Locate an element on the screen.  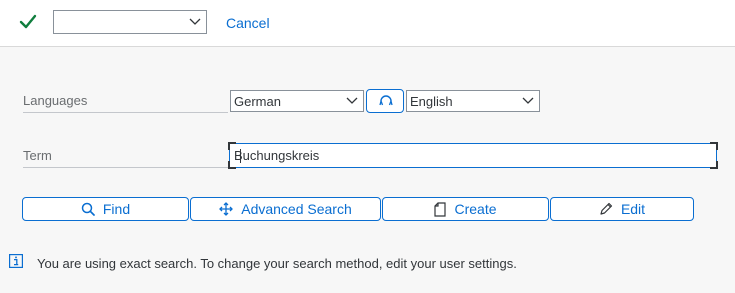
advanced-search-icon is located at coordinates (226, 209).